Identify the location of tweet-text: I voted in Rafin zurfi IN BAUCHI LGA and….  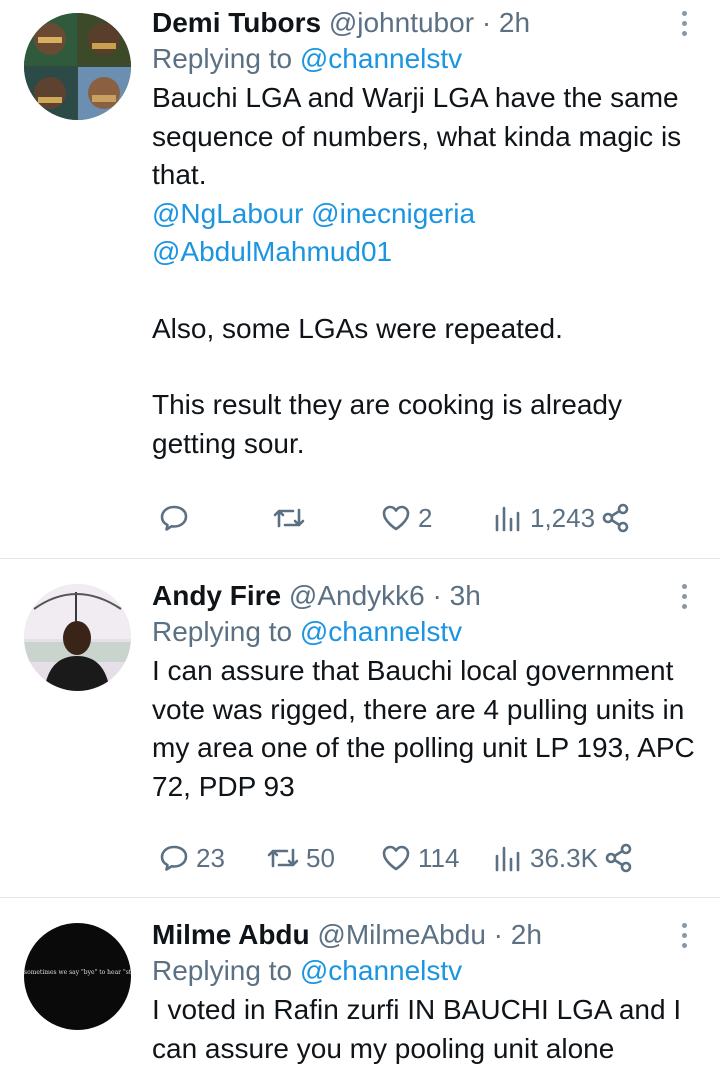
(417, 1029).